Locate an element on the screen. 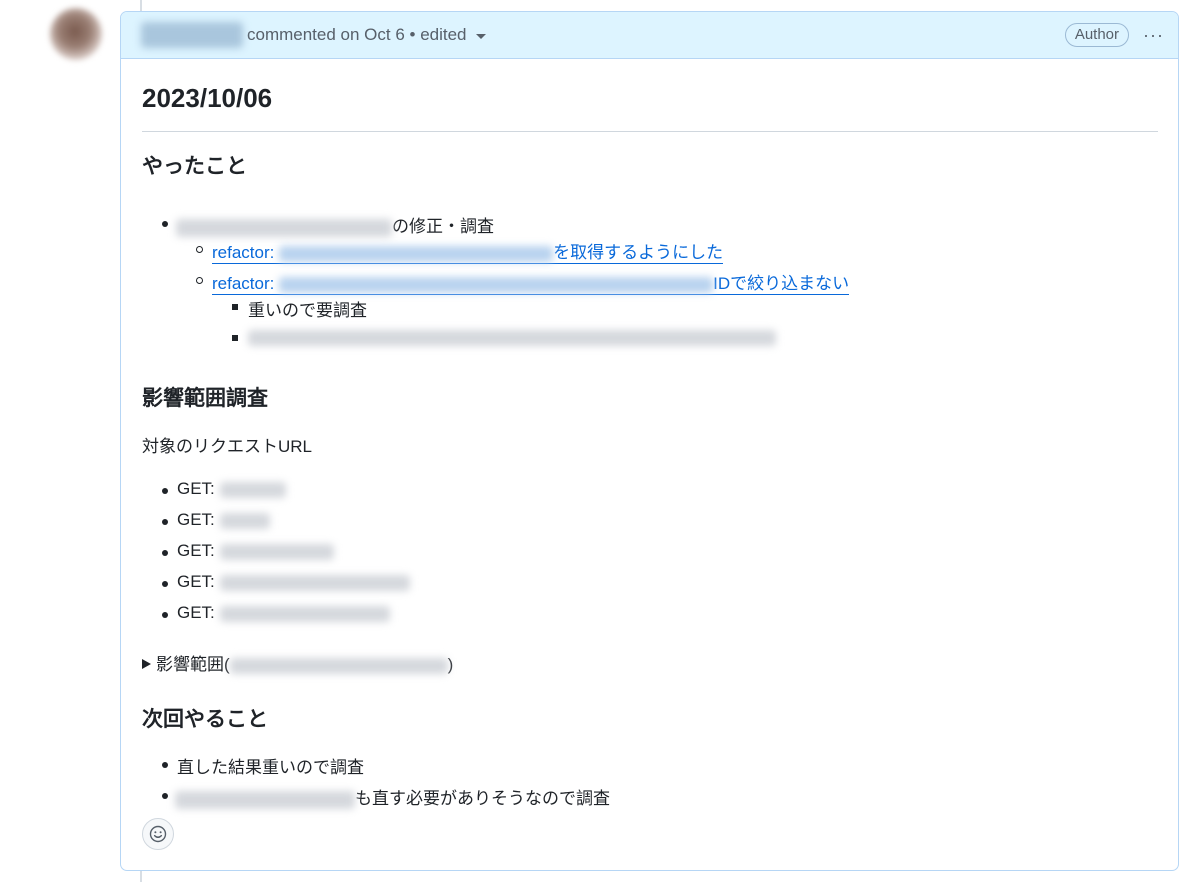 This screenshot has width=1200, height=882. add-reaction-button is located at coordinates (158, 834).